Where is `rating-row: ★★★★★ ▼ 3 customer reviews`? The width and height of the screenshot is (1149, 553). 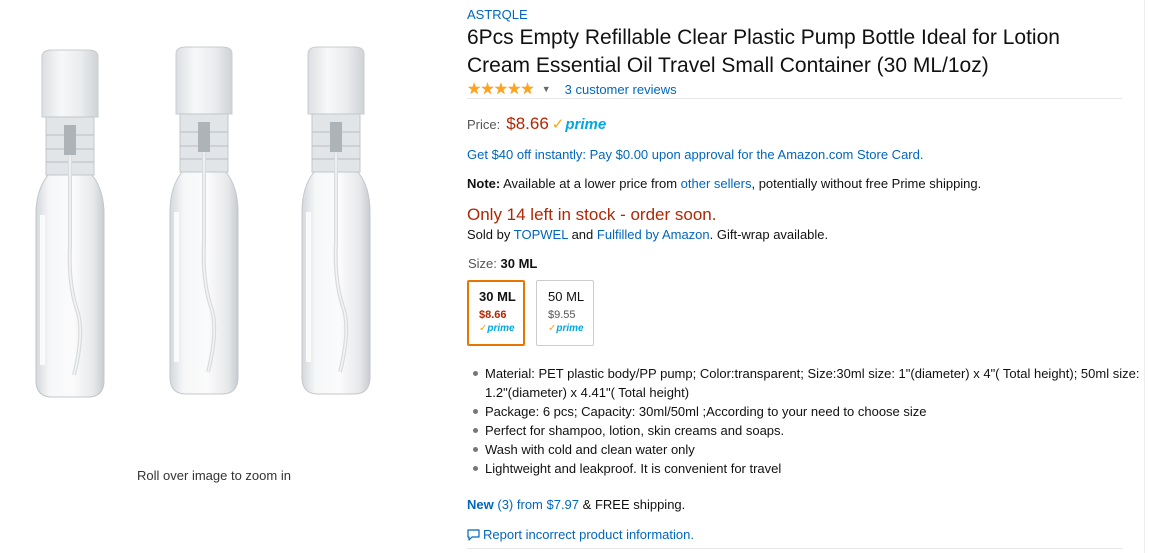
rating-row: ★★★★★ ▼ 3 customer reviews is located at coordinates (572, 89).